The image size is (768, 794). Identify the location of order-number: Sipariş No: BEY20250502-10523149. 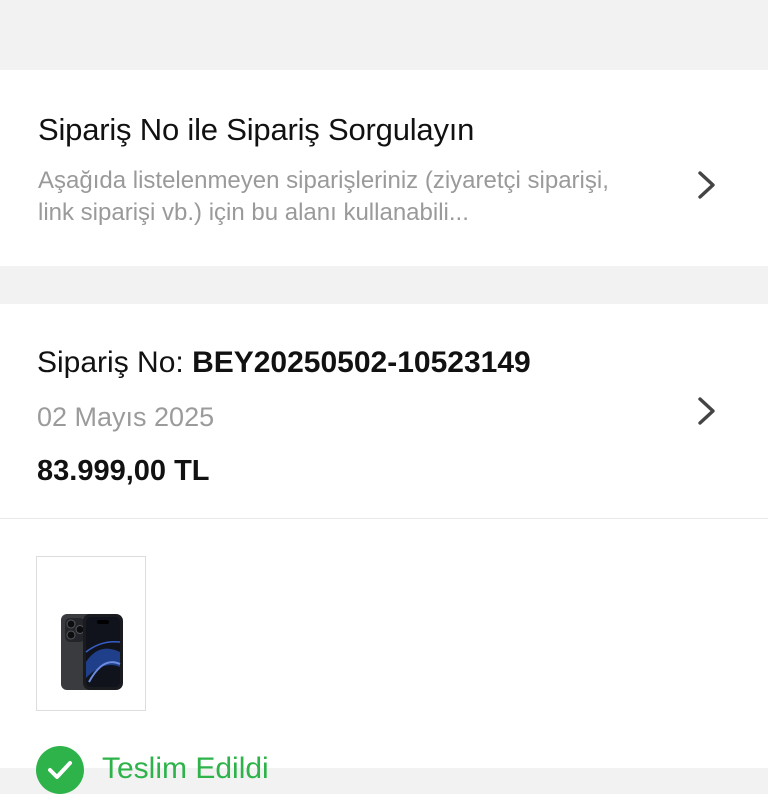
(284, 363).